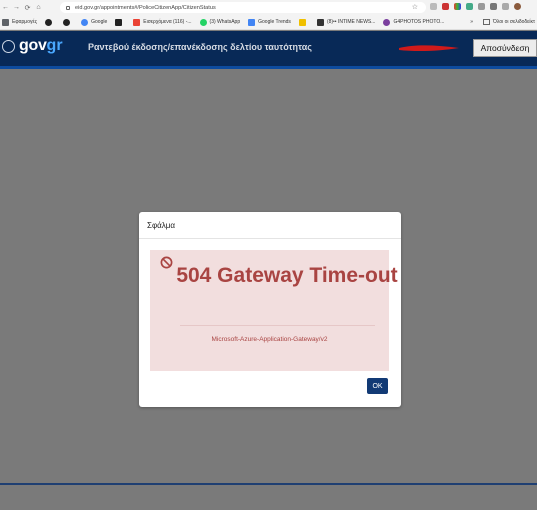  What do you see at coordinates (481, 6) in the screenshot?
I see `puzzle-icon` at bounding box center [481, 6].